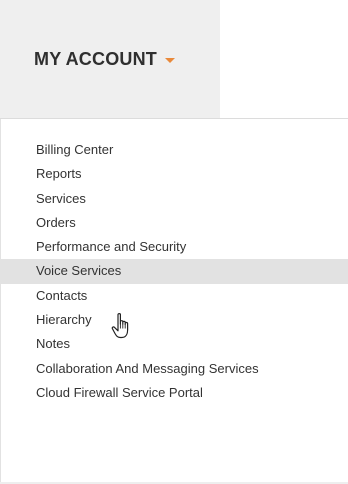 The width and height of the screenshot is (348, 484). What do you see at coordinates (174, 369) in the screenshot?
I see `menu-item-collaboration-and-messaging-services: Collaboration And Messaging Services` at bounding box center [174, 369].